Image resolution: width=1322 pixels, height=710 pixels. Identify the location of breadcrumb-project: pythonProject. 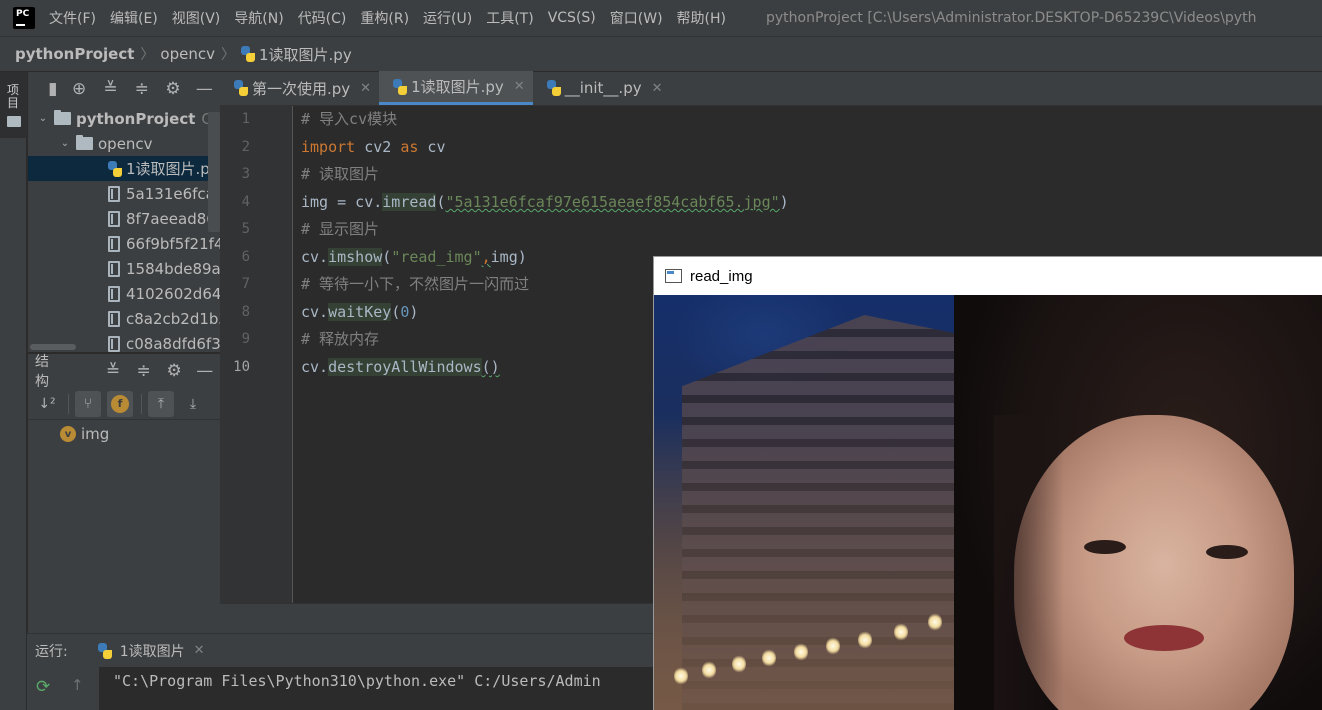
(74, 54).